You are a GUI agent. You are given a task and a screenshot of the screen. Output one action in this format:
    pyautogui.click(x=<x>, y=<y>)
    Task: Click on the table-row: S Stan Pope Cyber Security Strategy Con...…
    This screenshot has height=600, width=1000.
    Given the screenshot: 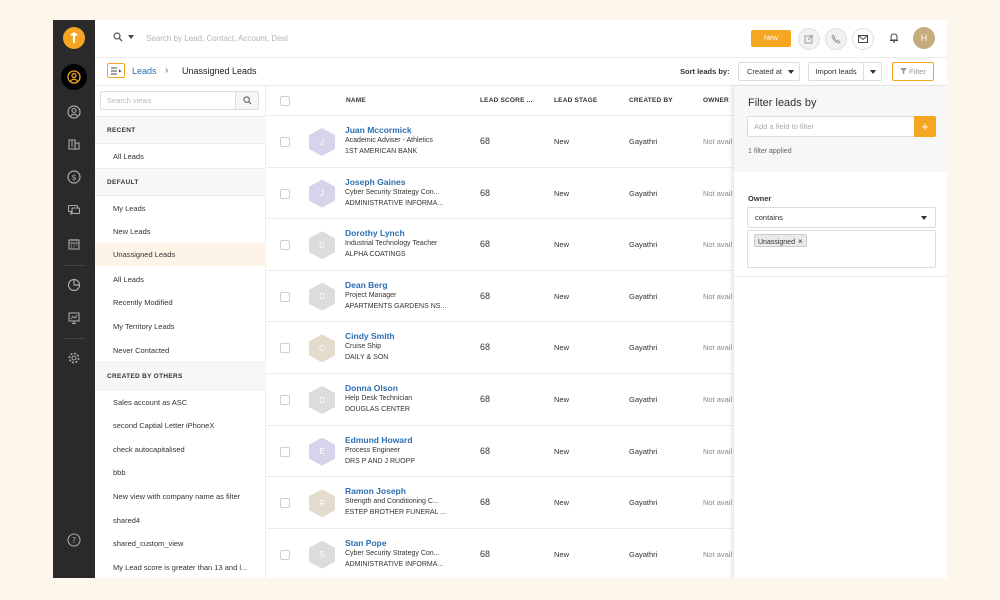 What is the action you would take?
    pyautogui.click(x=501, y=553)
    